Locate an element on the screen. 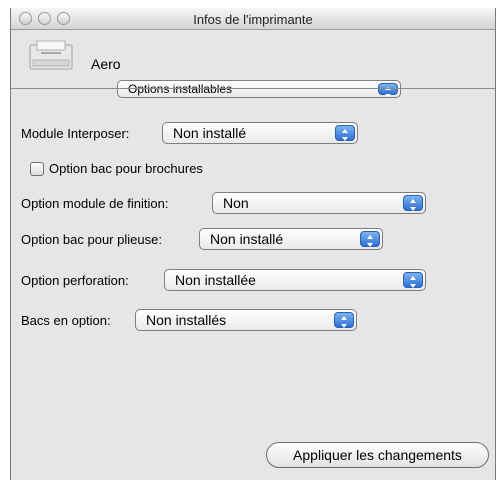 The height and width of the screenshot is (480, 496). bacs-option-label: Bacs en option: is located at coordinates (66, 320).